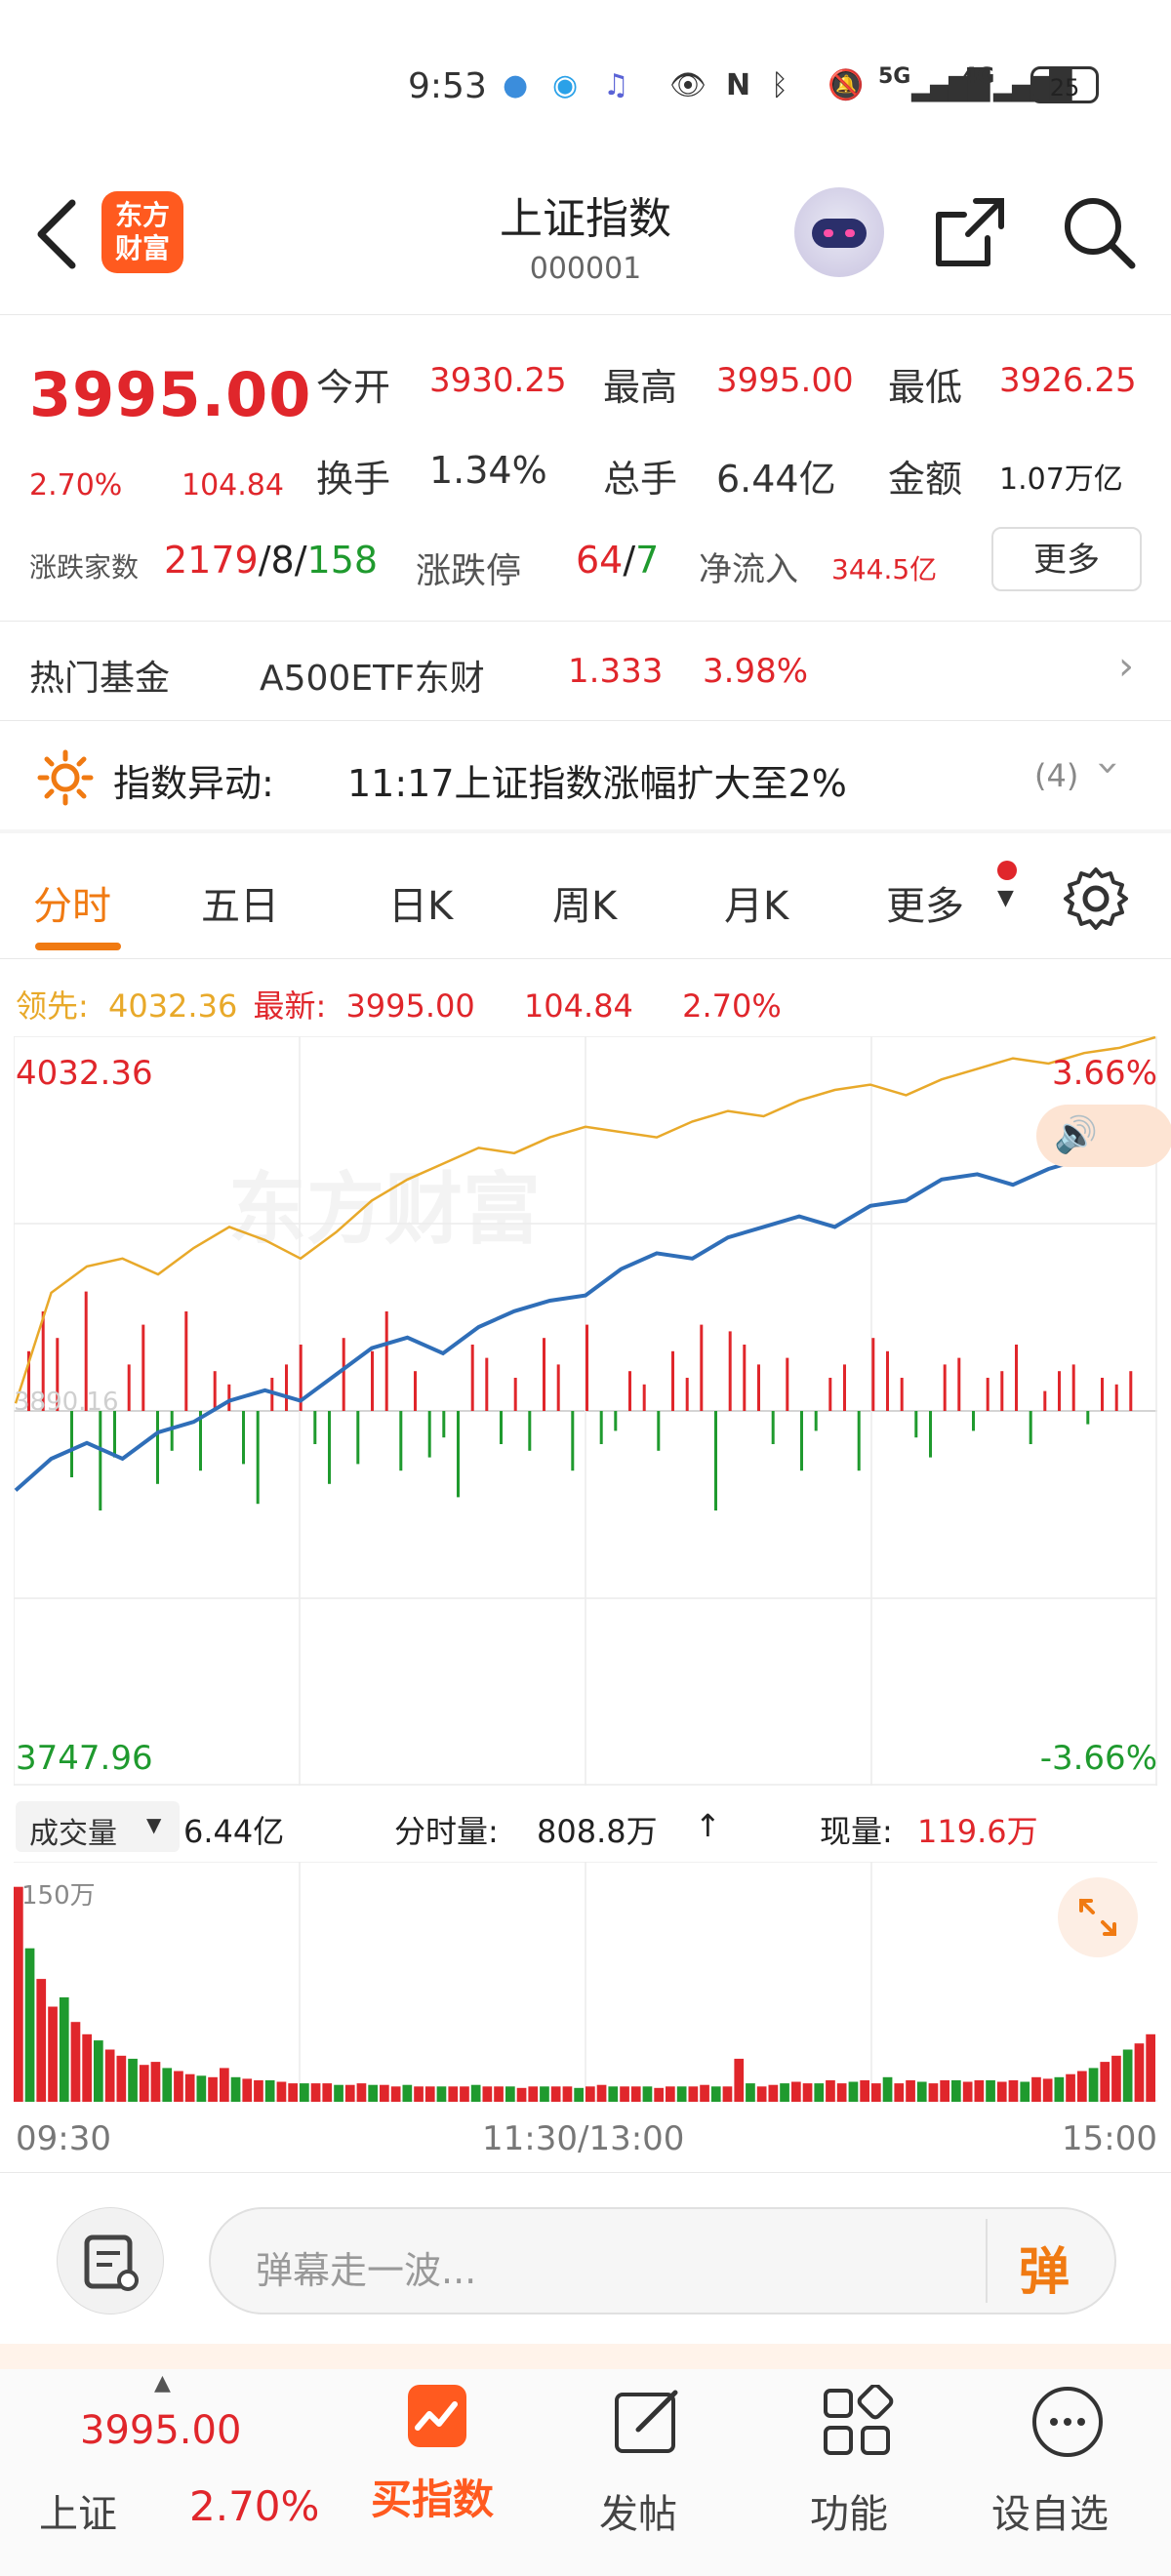 The image size is (1171, 2576). Describe the element at coordinates (160, 2430) in the screenshot. I see `nav-ticker-price: 3995.00` at that location.